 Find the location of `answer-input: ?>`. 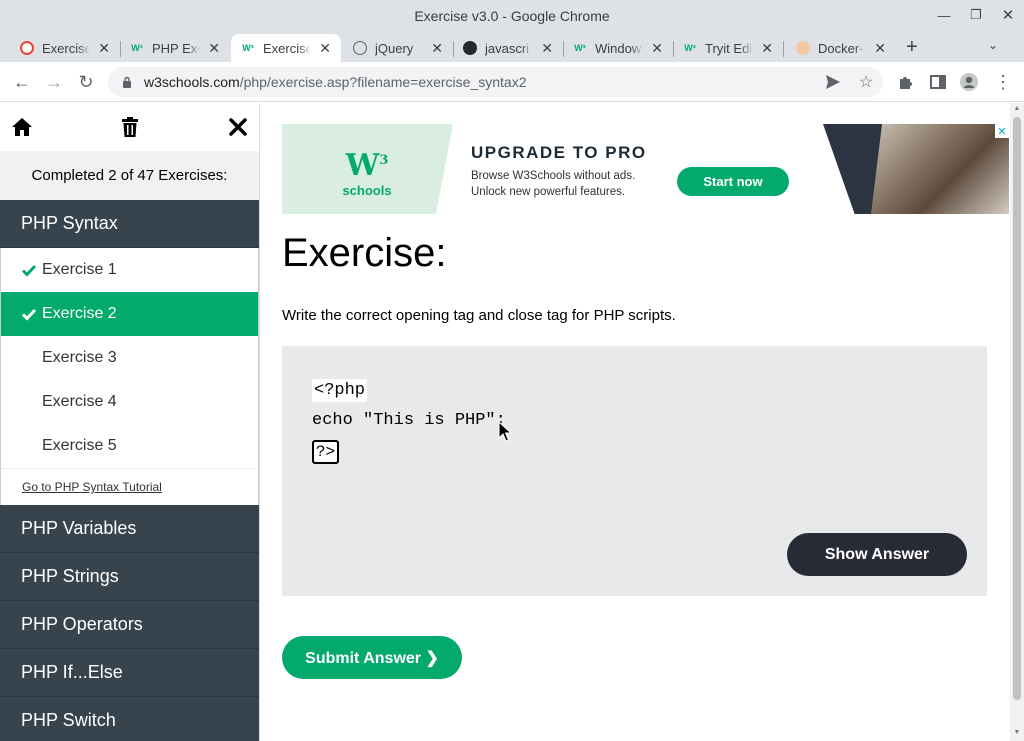

answer-input: ?> is located at coordinates (325, 452).